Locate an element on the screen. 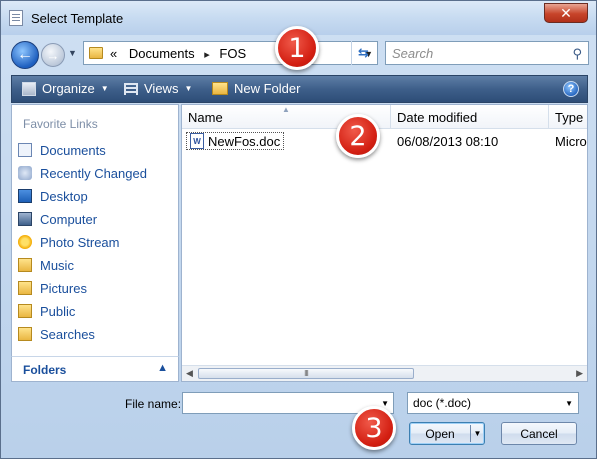 The image size is (597, 459). nav-item-recently-changed: Recently Changed is located at coordinates (82, 173).